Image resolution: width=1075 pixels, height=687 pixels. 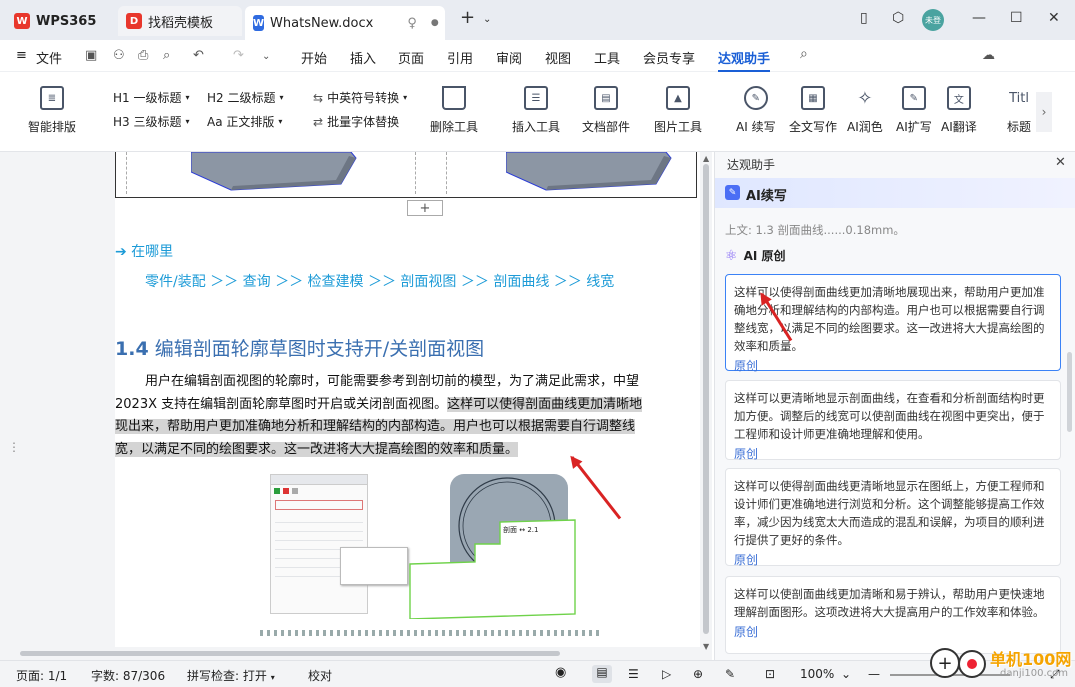 I want to click on scrollbar-thumb, so click(x=706, y=399).